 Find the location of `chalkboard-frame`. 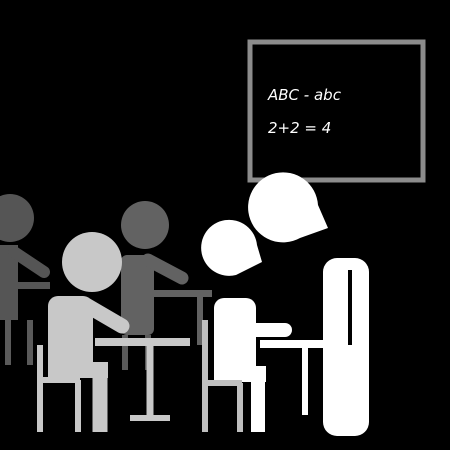

chalkboard-frame is located at coordinates (336, 111).